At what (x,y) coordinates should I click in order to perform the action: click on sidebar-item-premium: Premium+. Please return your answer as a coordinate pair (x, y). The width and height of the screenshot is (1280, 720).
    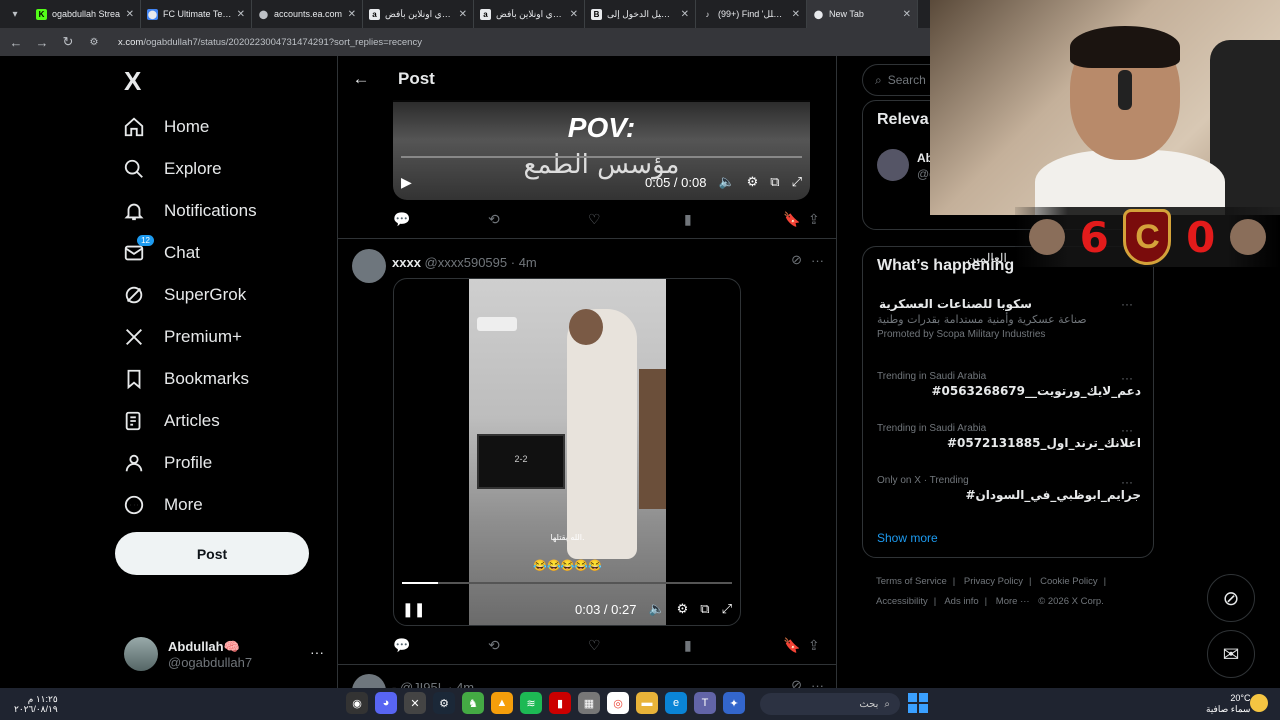
    Looking at the image, I should click on (182, 337).